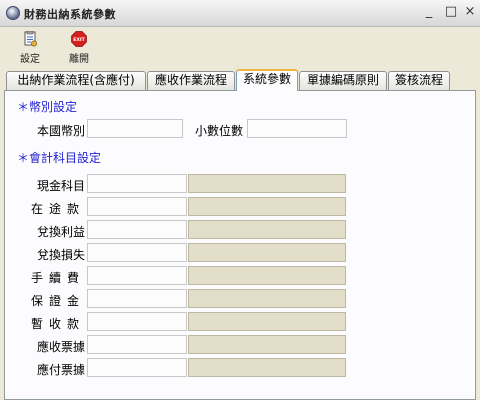 The height and width of the screenshot is (400, 480). I want to click on tab-strip: 出納作業流程(含應付) 應收作業流程 系統參數 單據編碼原則 簽核流程, so click(240, 80).